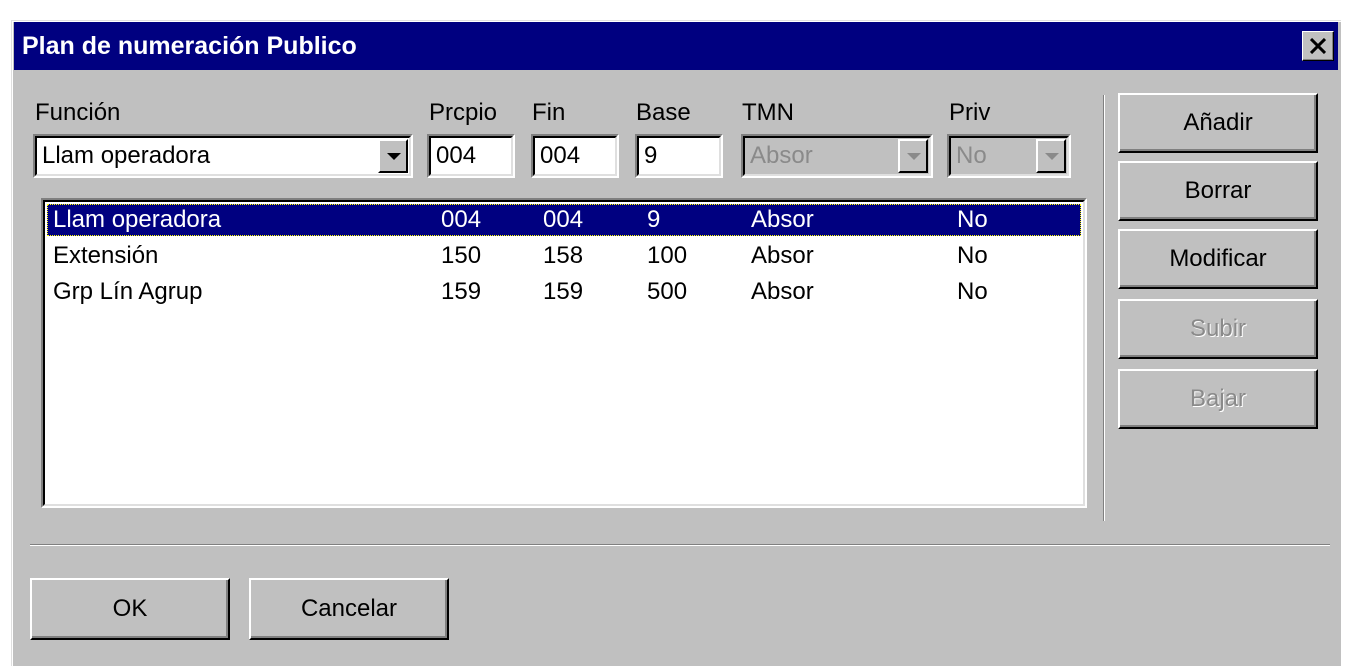 The width and height of the screenshot is (1353, 666). Describe the element at coordinates (970, 112) in the screenshot. I see `priv-label: Priv` at that location.